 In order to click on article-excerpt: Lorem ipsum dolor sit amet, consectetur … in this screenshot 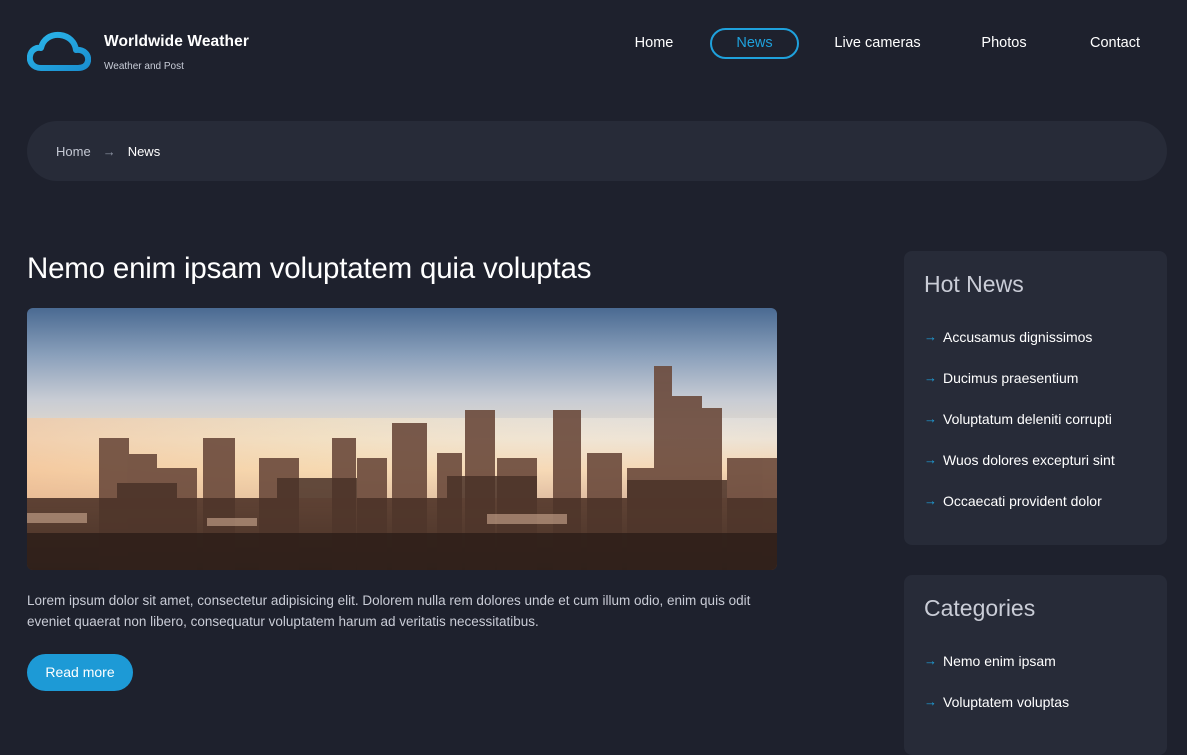, I will do `click(389, 611)`.